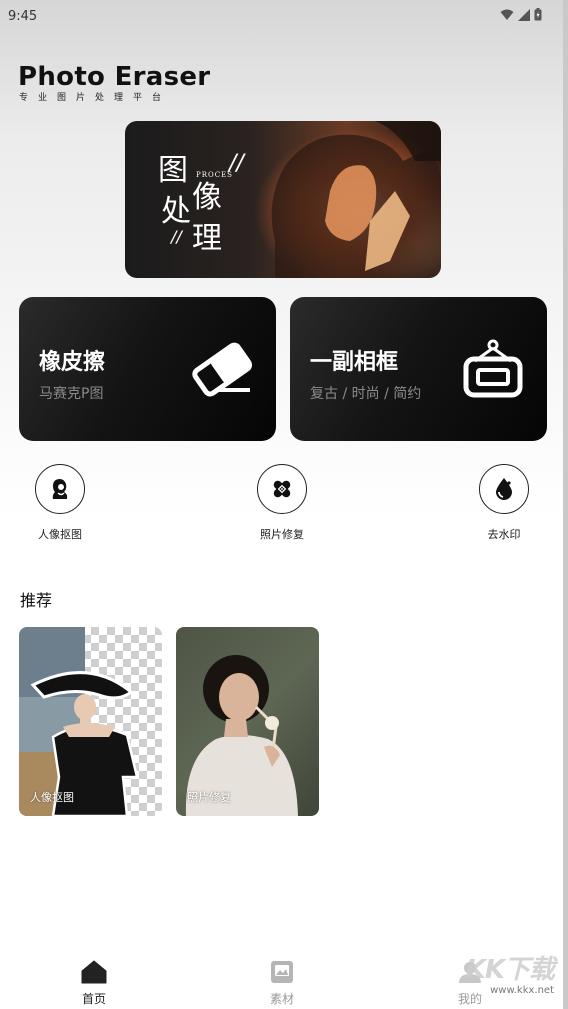 This screenshot has width=568, height=1009. I want to click on nav-label: 素材, so click(281, 999).